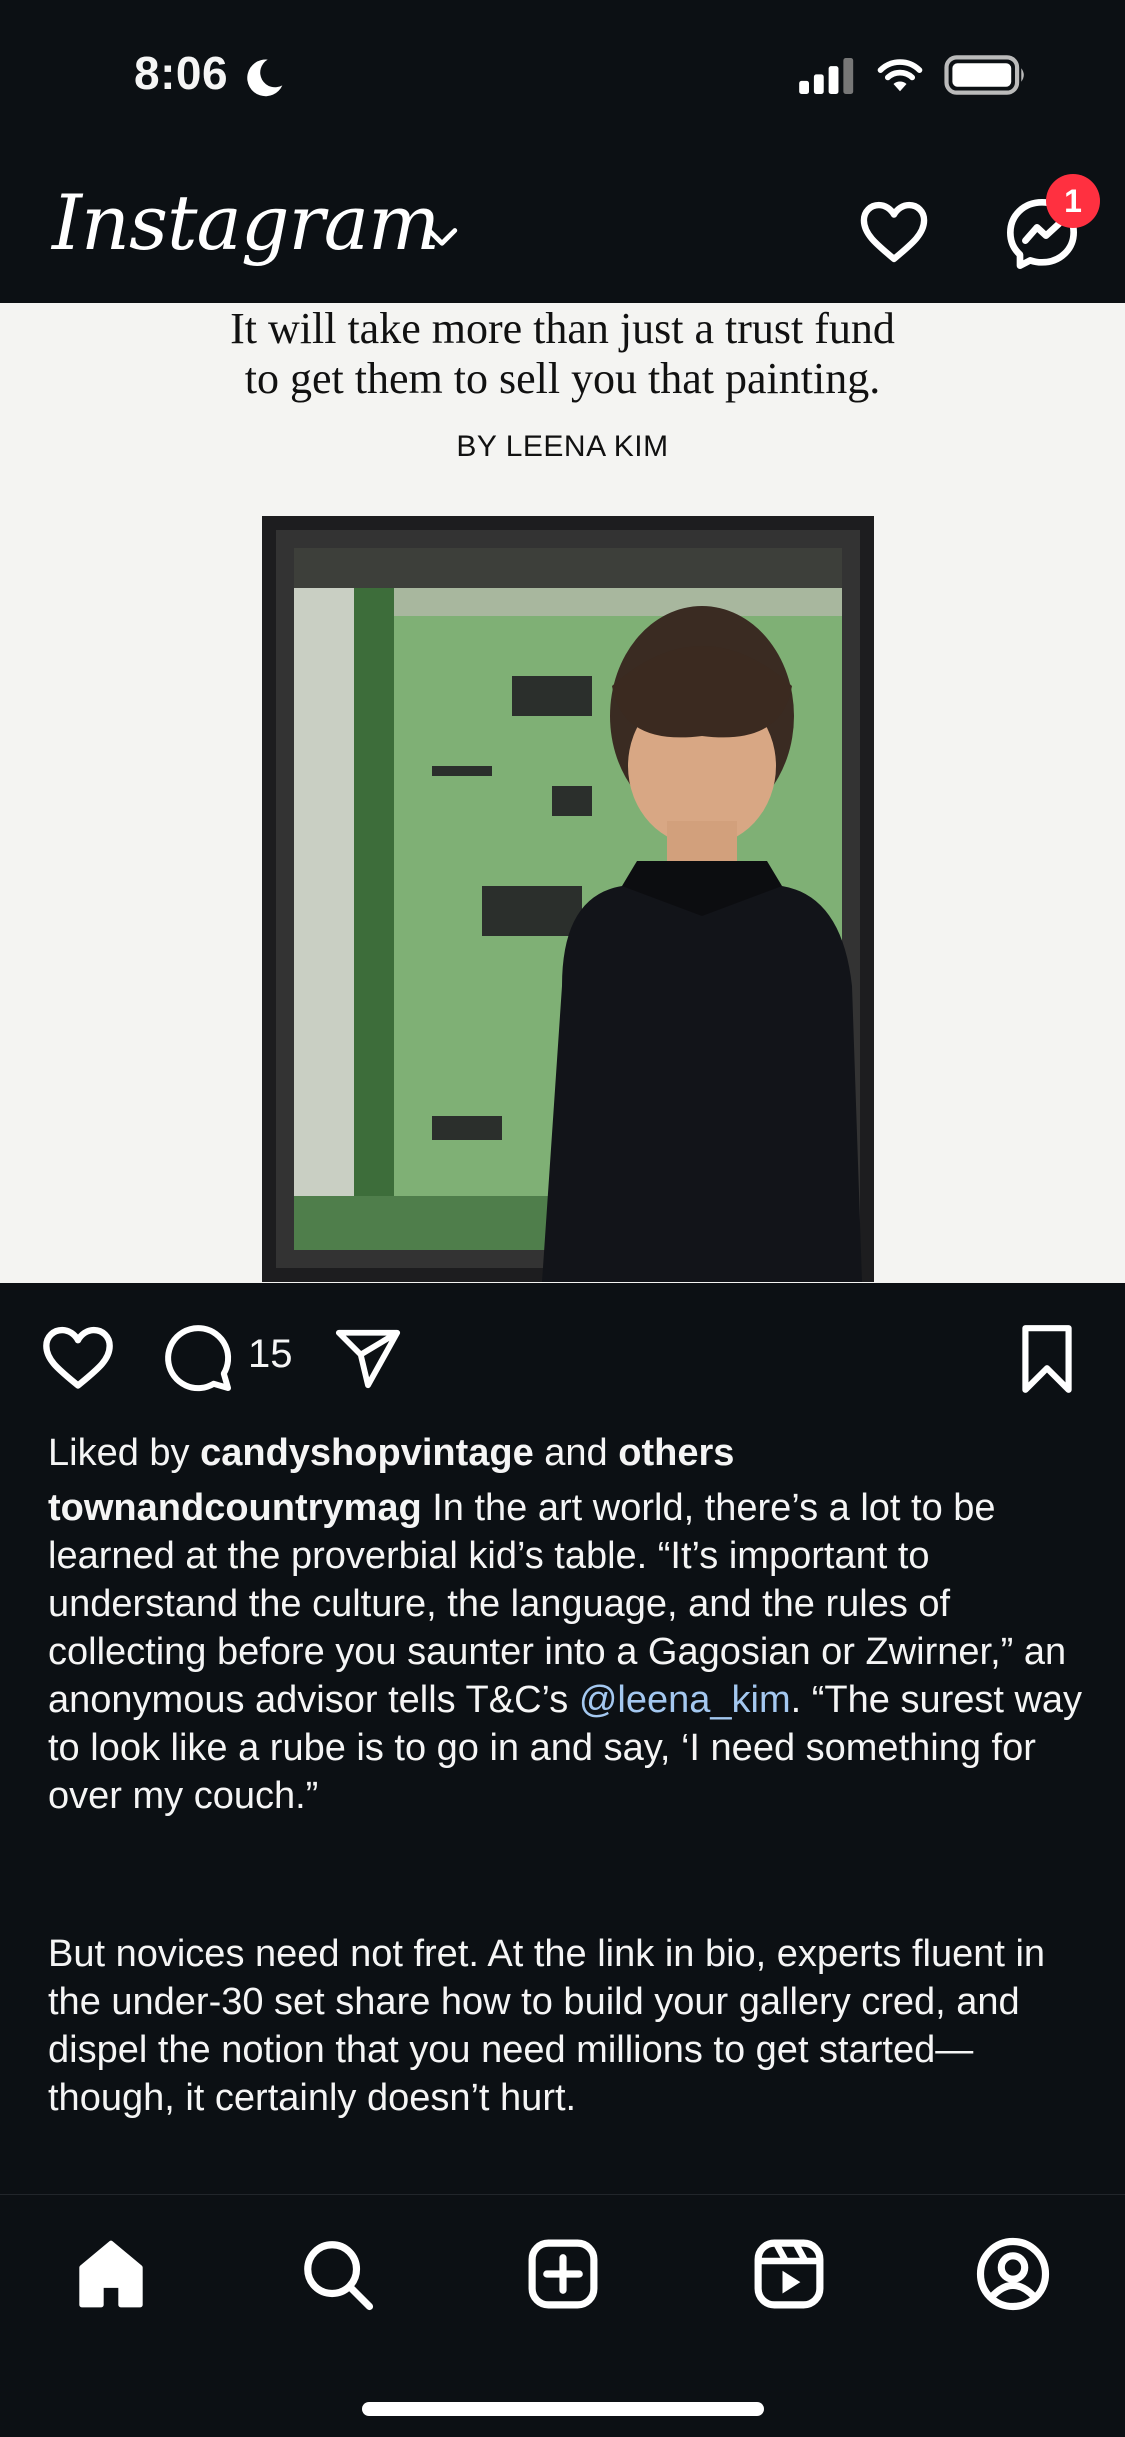 The image size is (1125, 2437). Describe the element at coordinates (111, 2274) in the screenshot. I see `home-icon` at that location.